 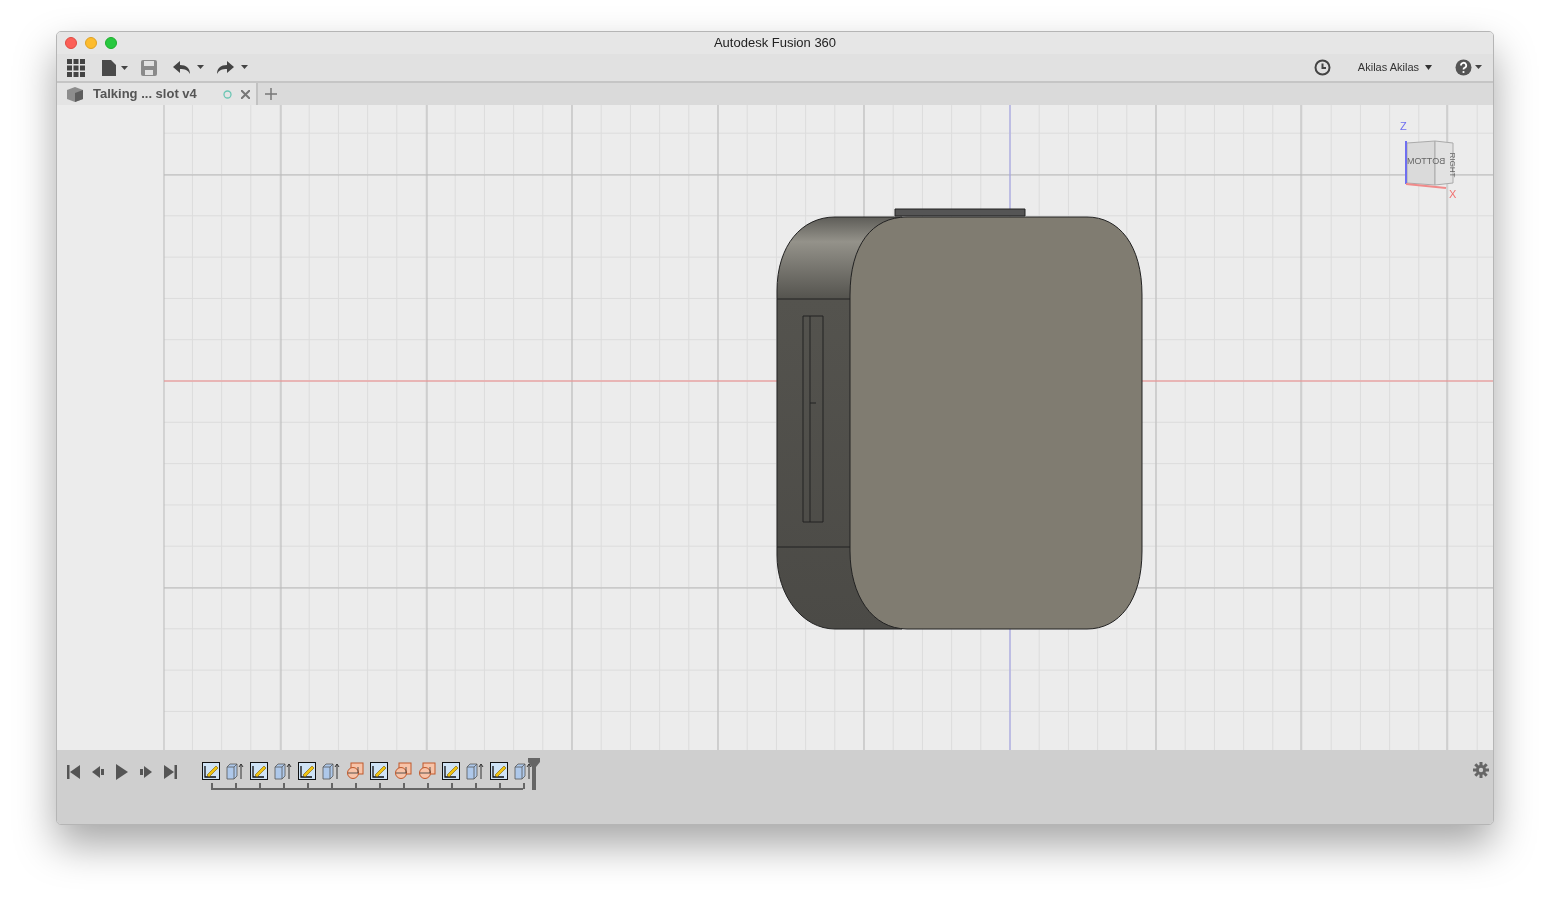 I want to click on close-window-button, so click(x=71, y=43).